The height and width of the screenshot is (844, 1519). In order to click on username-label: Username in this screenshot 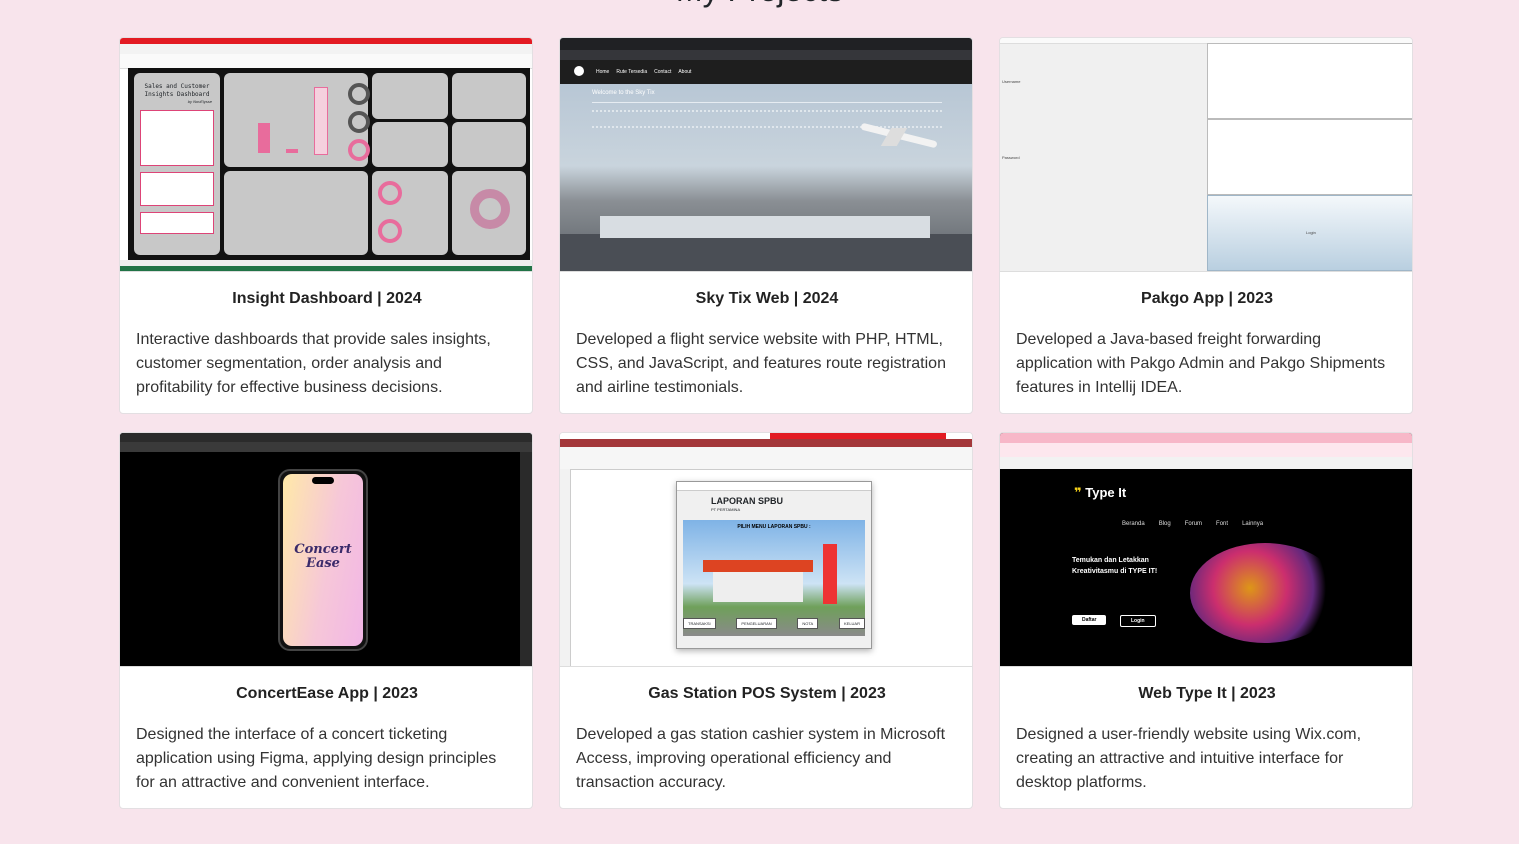, I will do `click(1011, 81)`.